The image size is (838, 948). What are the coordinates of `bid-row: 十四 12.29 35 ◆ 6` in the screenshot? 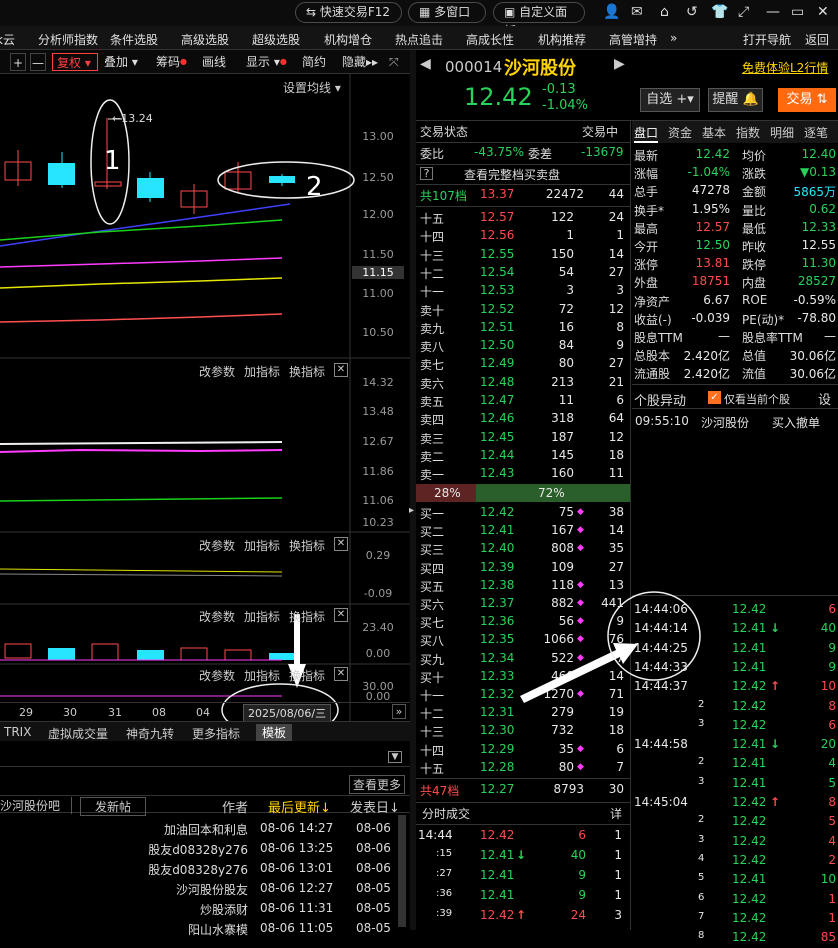 It's located at (523, 751).